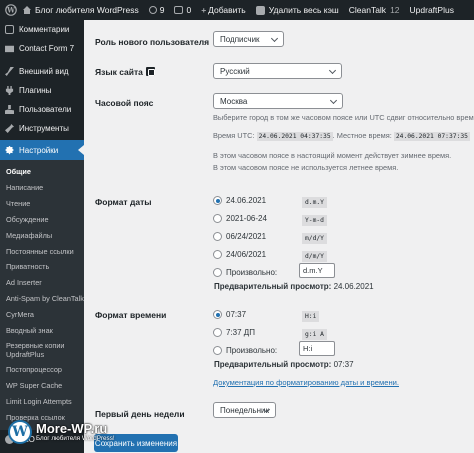 Image resolution: width=474 pixels, height=453 pixels. What do you see at coordinates (42, 204) in the screenshot?
I see `submenu-reading: Чтение` at bounding box center [42, 204].